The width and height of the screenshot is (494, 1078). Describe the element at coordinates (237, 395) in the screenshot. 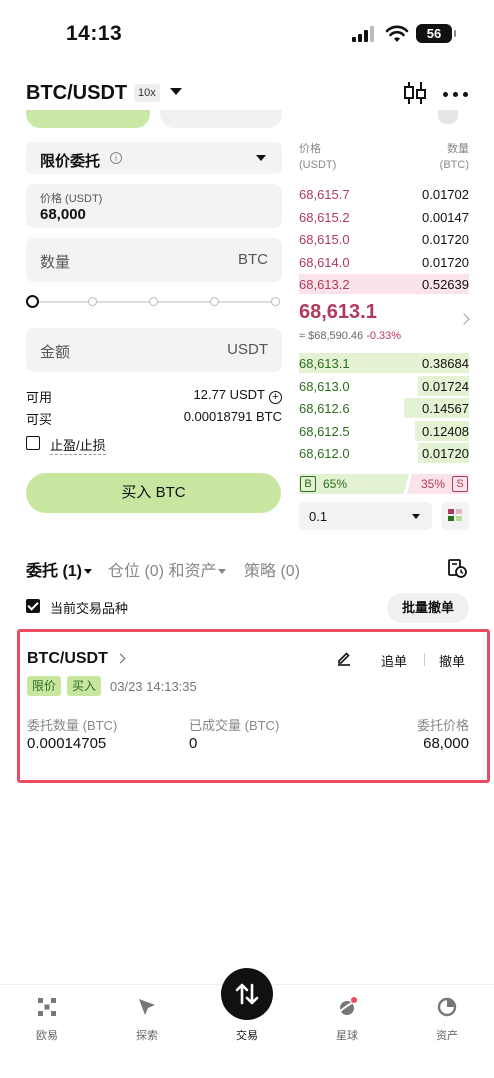

I see `available-value-wrap: 12.77 USDT +` at that location.